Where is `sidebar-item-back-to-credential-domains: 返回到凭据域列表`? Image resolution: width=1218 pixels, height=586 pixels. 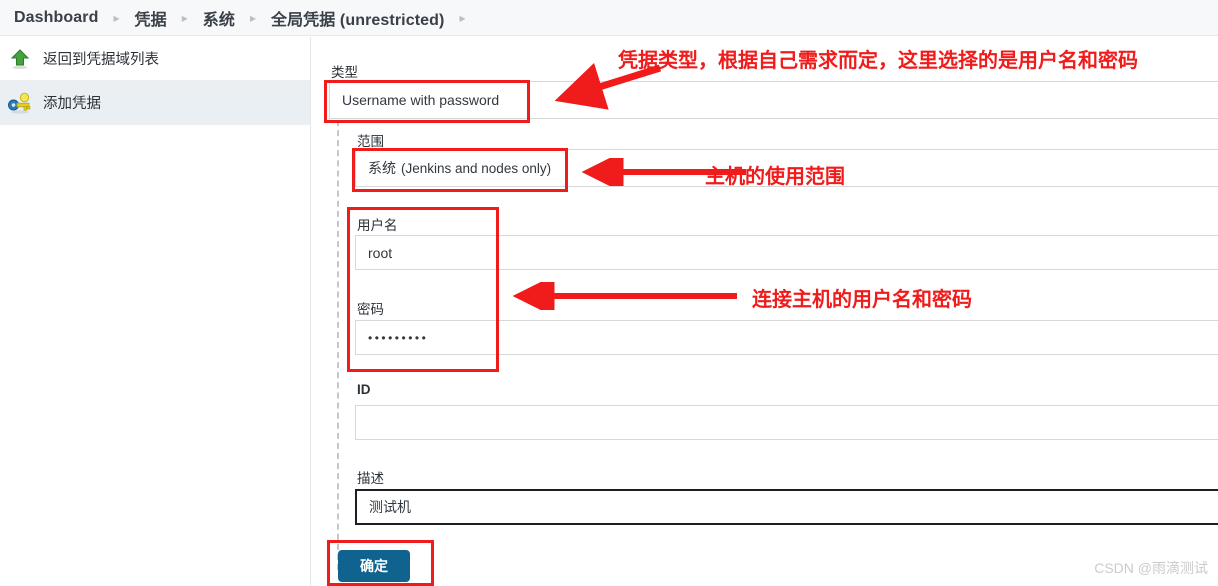
sidebar-item-back-to-credential-domains: 返回到凭据域列表 is located at coordinates (155, 59).